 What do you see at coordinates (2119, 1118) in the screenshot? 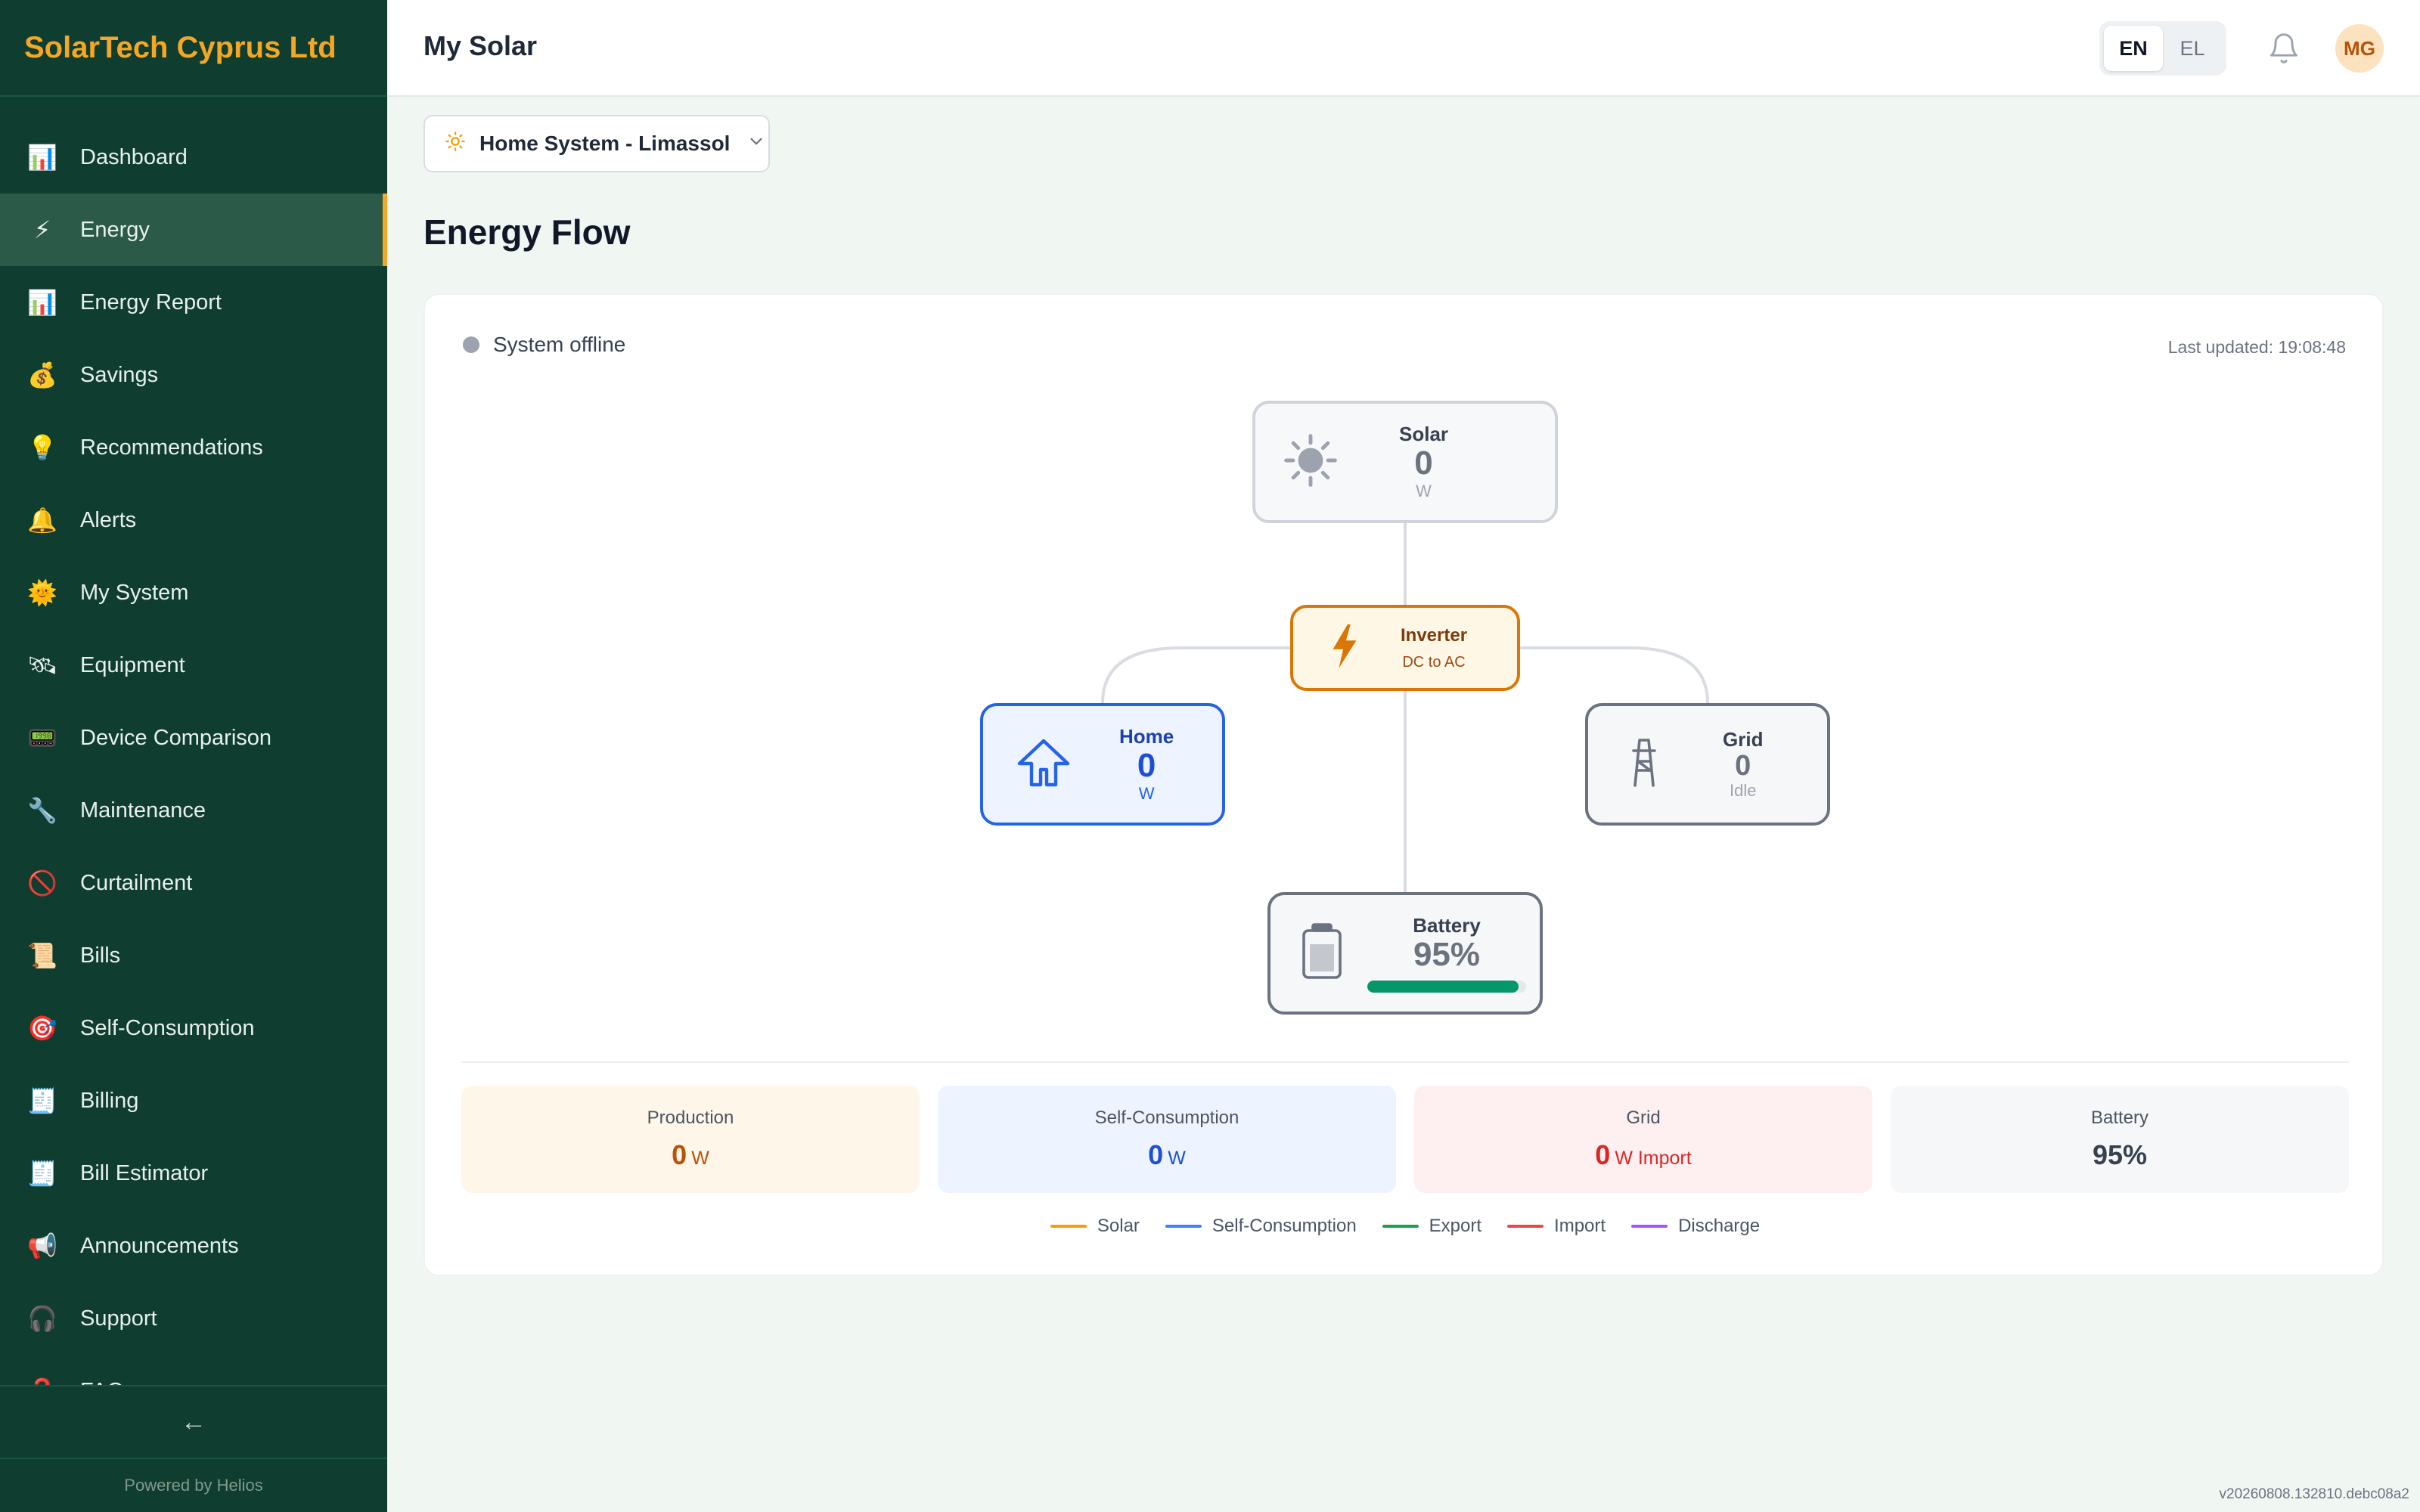
I see `battery-stat-label: Battery` at bounding box center [2119, 1118].